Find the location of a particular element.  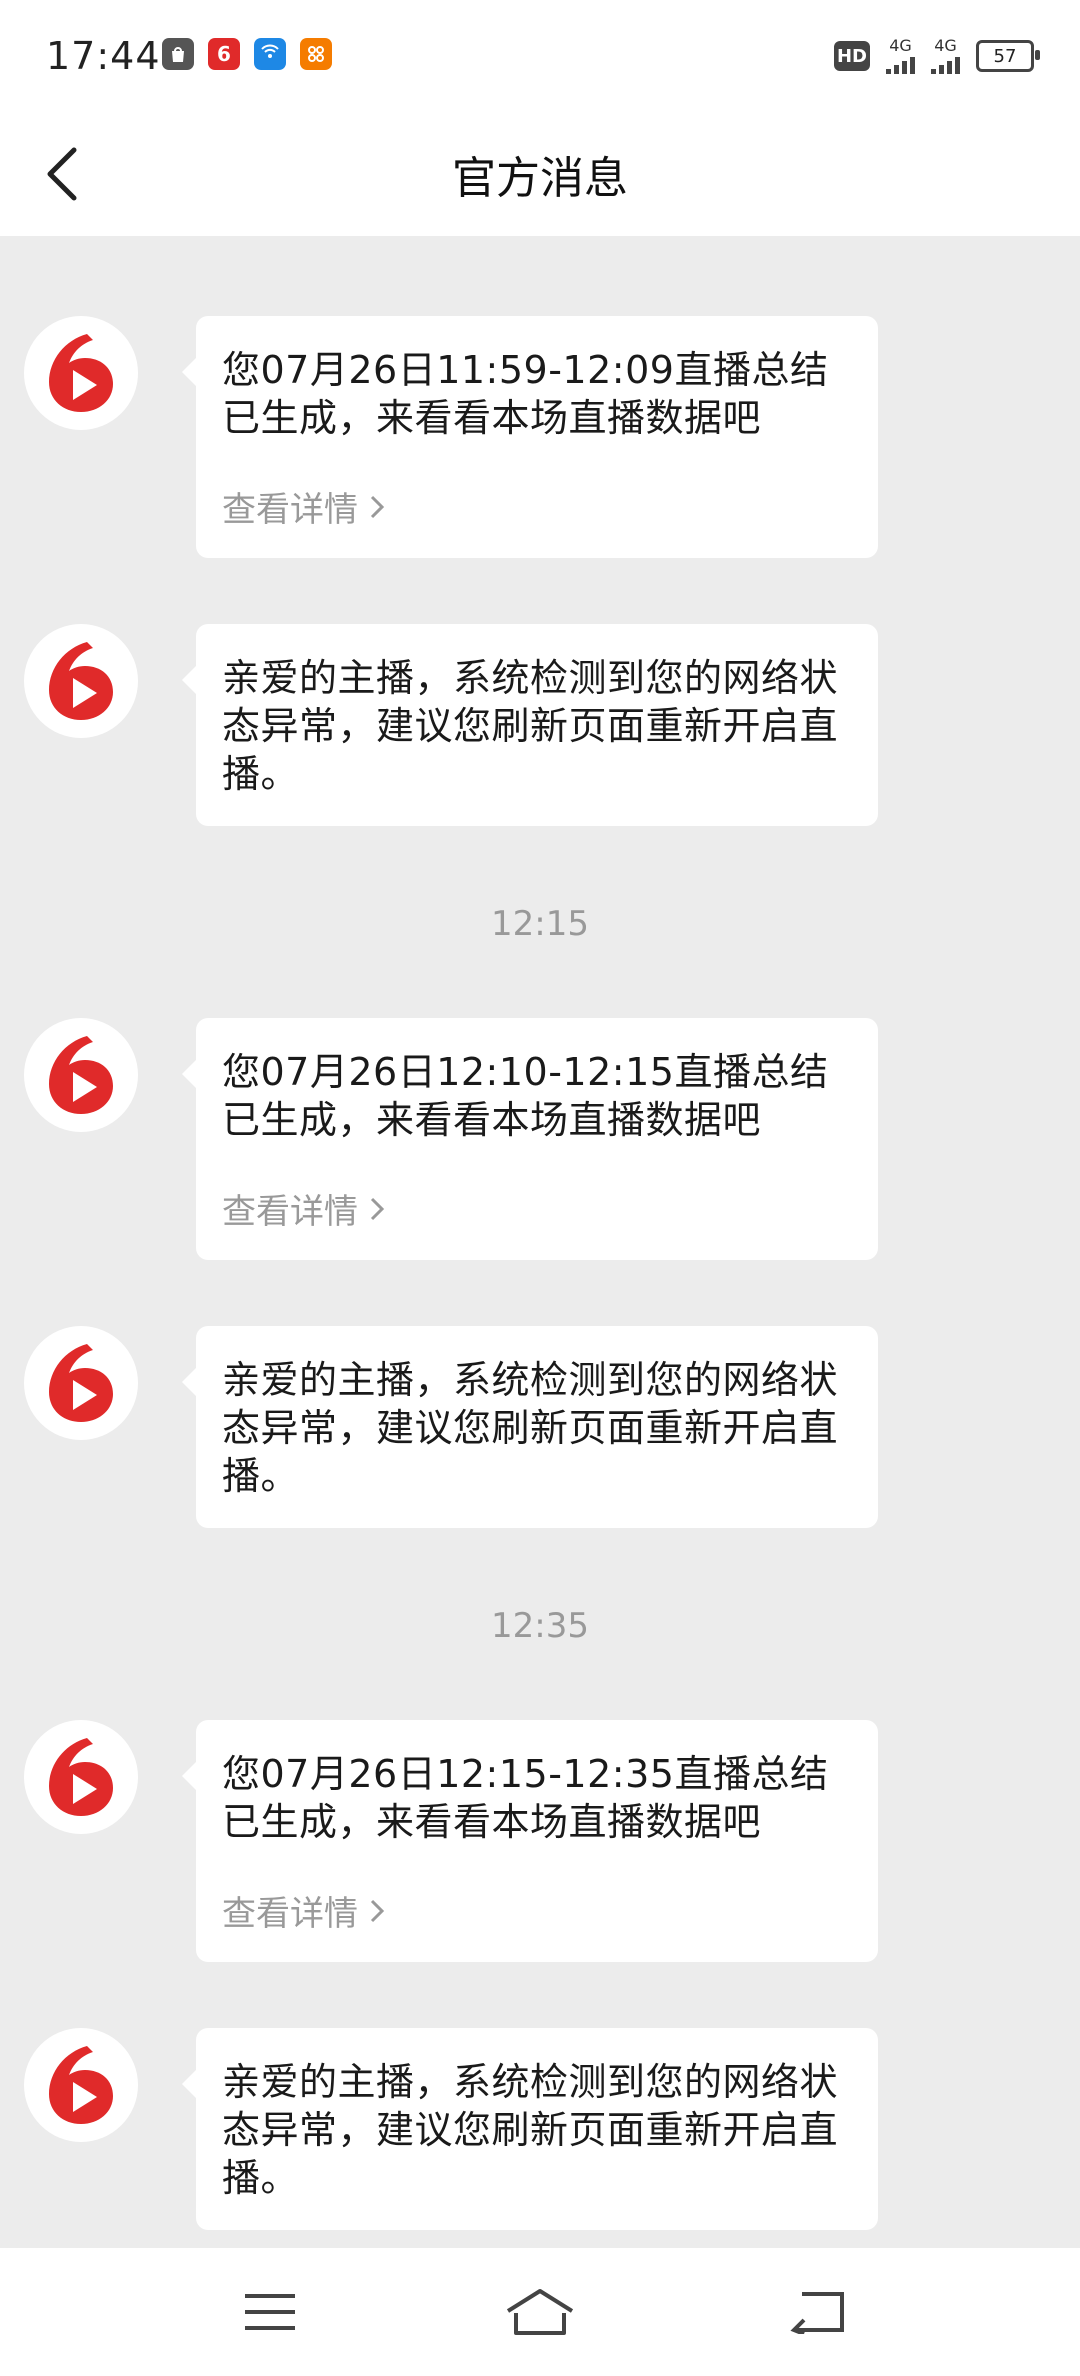

battery-icon: 57 is located at coordinates (1008, 56).